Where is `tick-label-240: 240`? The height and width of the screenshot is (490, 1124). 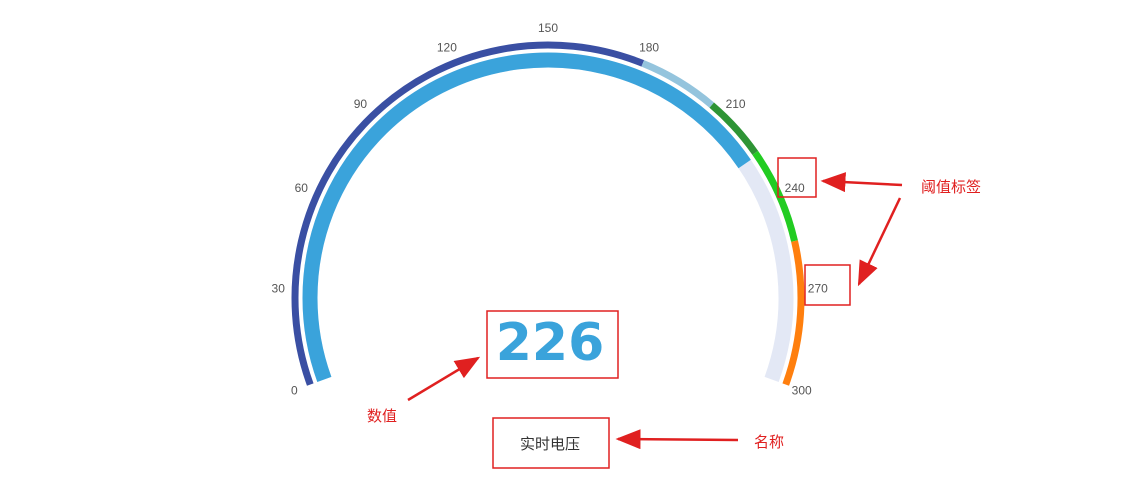 tick-label-240: 240 is located at coordinates (795, 188).